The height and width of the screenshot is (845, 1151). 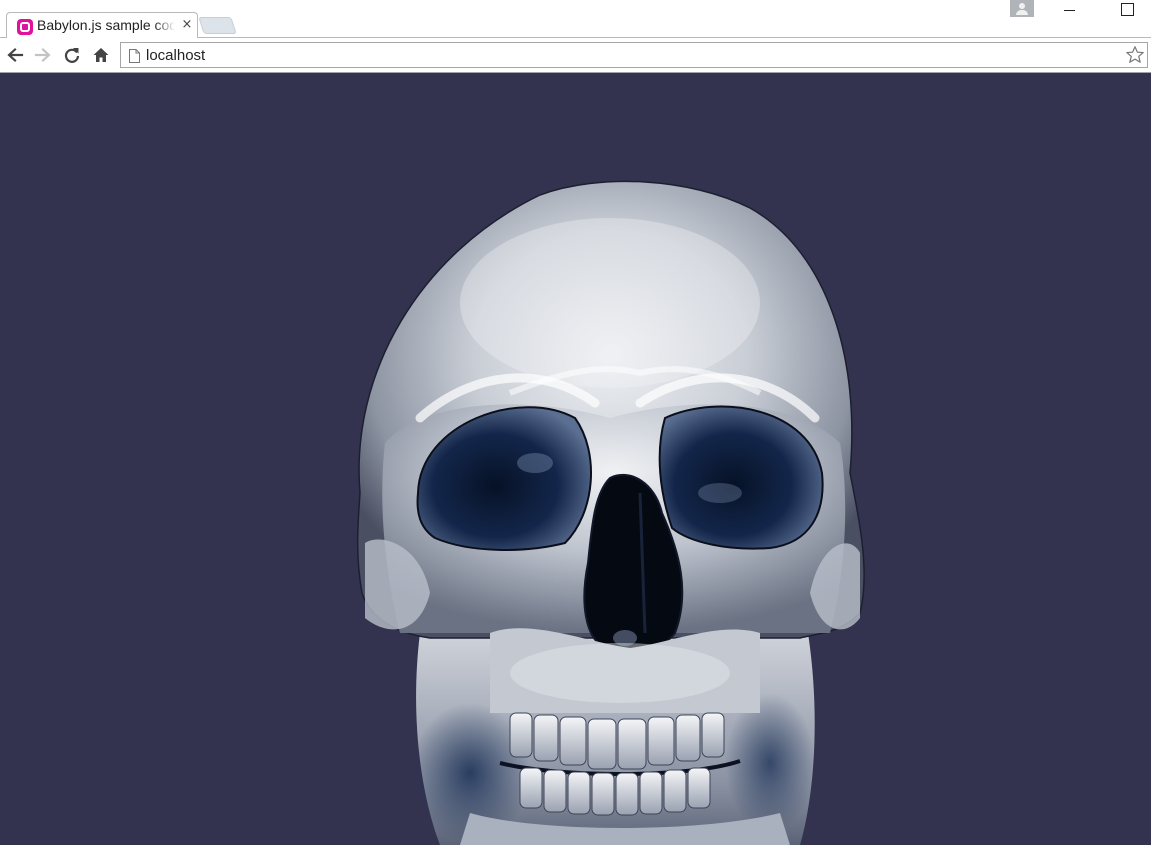 What do you see at coordinates (1135, 55) in the screenshot?
I see `star-icon` at bounding box center [1135, 55].